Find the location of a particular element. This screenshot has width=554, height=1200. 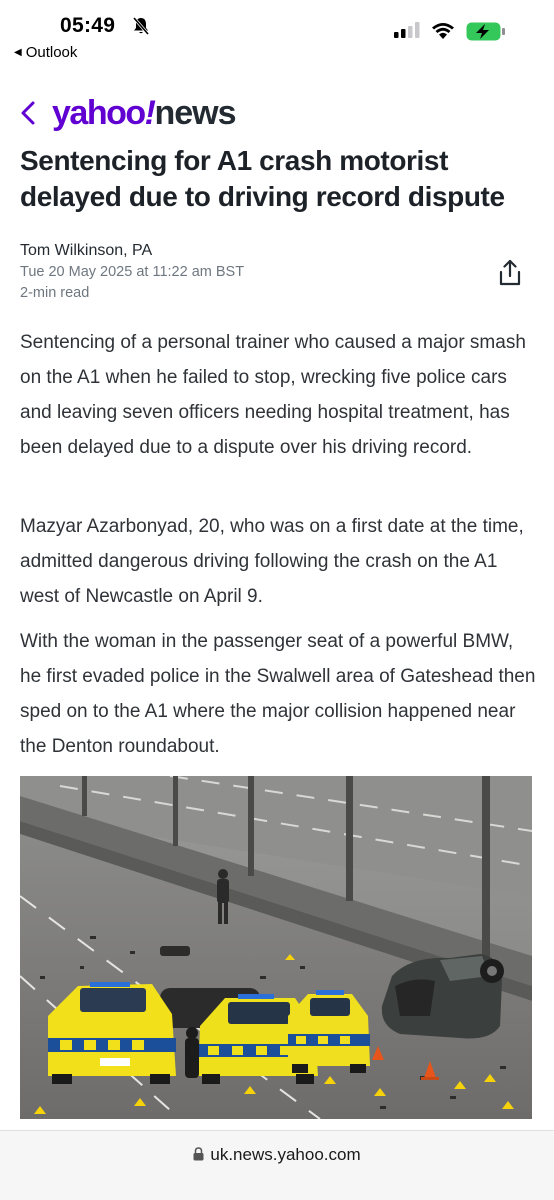

back-triangle-icon: ◀ is located at coordinates (18, 52).